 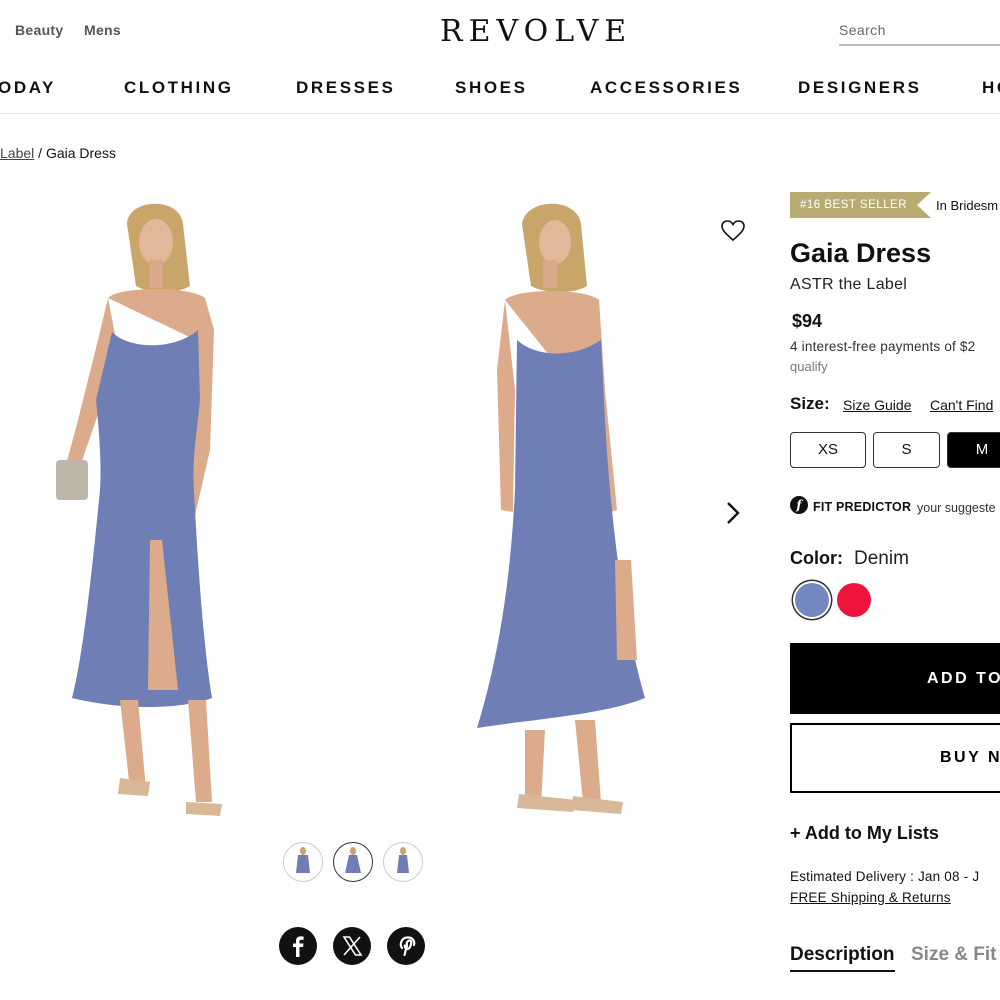 I want to click on fit-predictor-text: your suggeste, so click(x=956, y=508).